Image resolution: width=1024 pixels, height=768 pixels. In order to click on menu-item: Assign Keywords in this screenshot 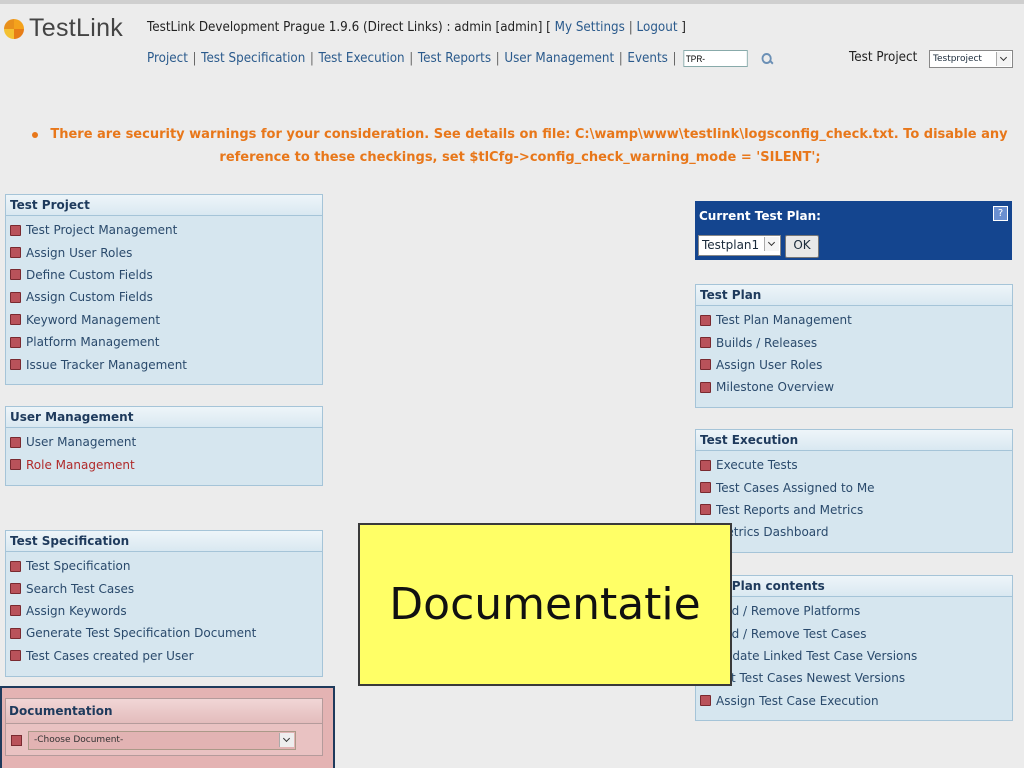, I will do `click(166, 611)`.